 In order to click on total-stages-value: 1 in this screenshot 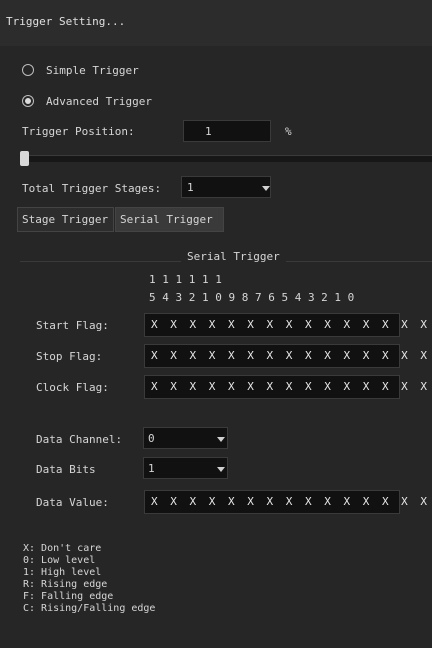, I will do `click(190, 187)`.